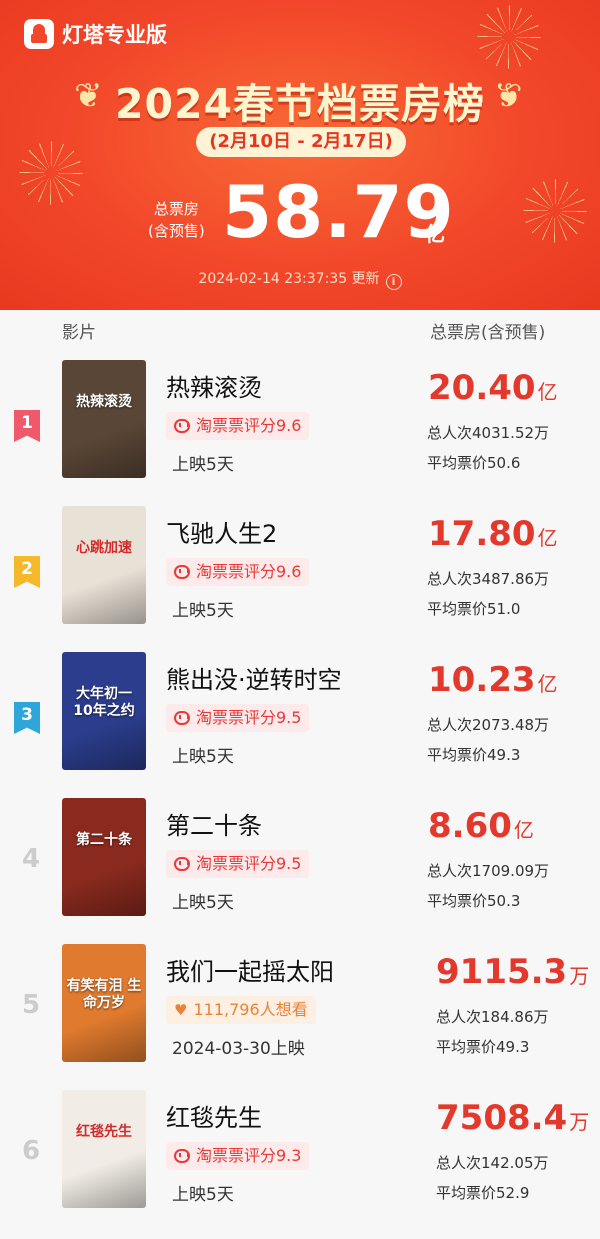 This screenshot has width=600, height=1239. What do you see at coordinates (104, 994) in the screenshot?
I see `poster-caption: 有笑有泪 生命万岁` at bounding box center [104, 994].